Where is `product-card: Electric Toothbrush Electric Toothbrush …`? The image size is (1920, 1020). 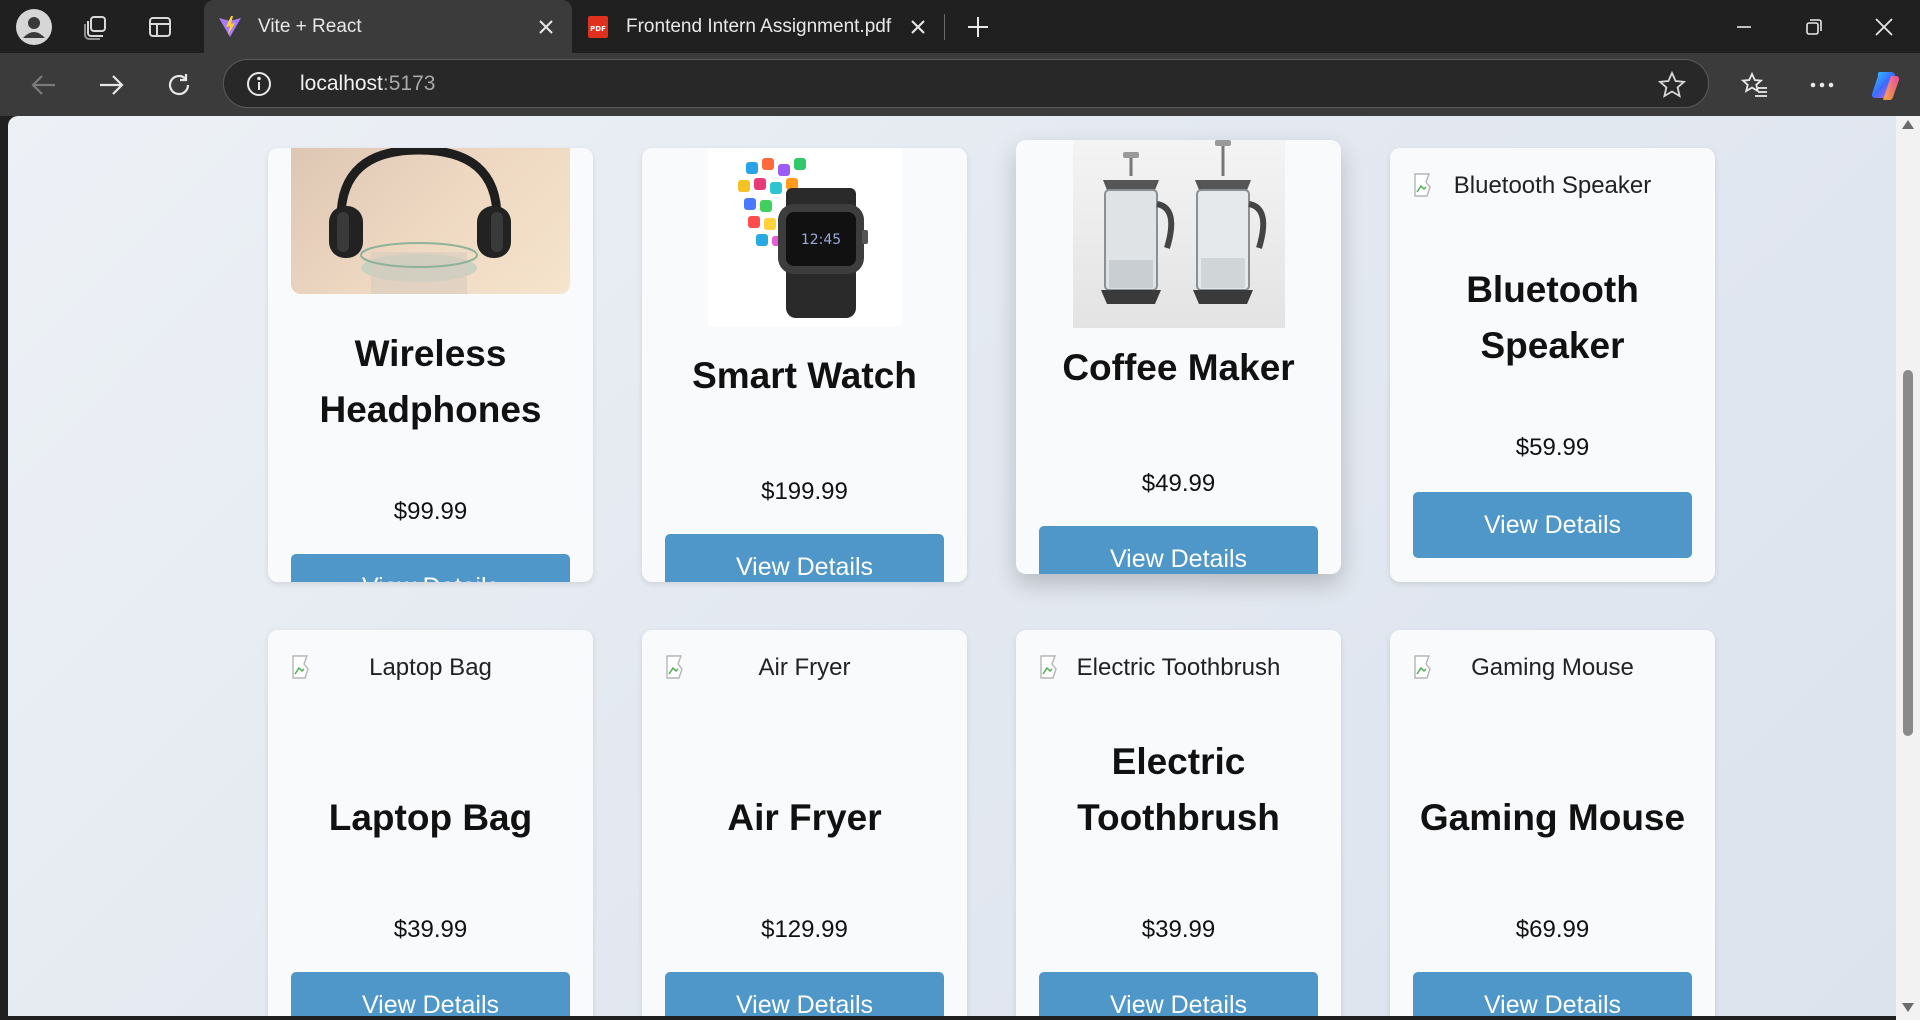
product-card: Electric Toothbrush Electric Toothbrush … is located at coordinates (1178, 823).